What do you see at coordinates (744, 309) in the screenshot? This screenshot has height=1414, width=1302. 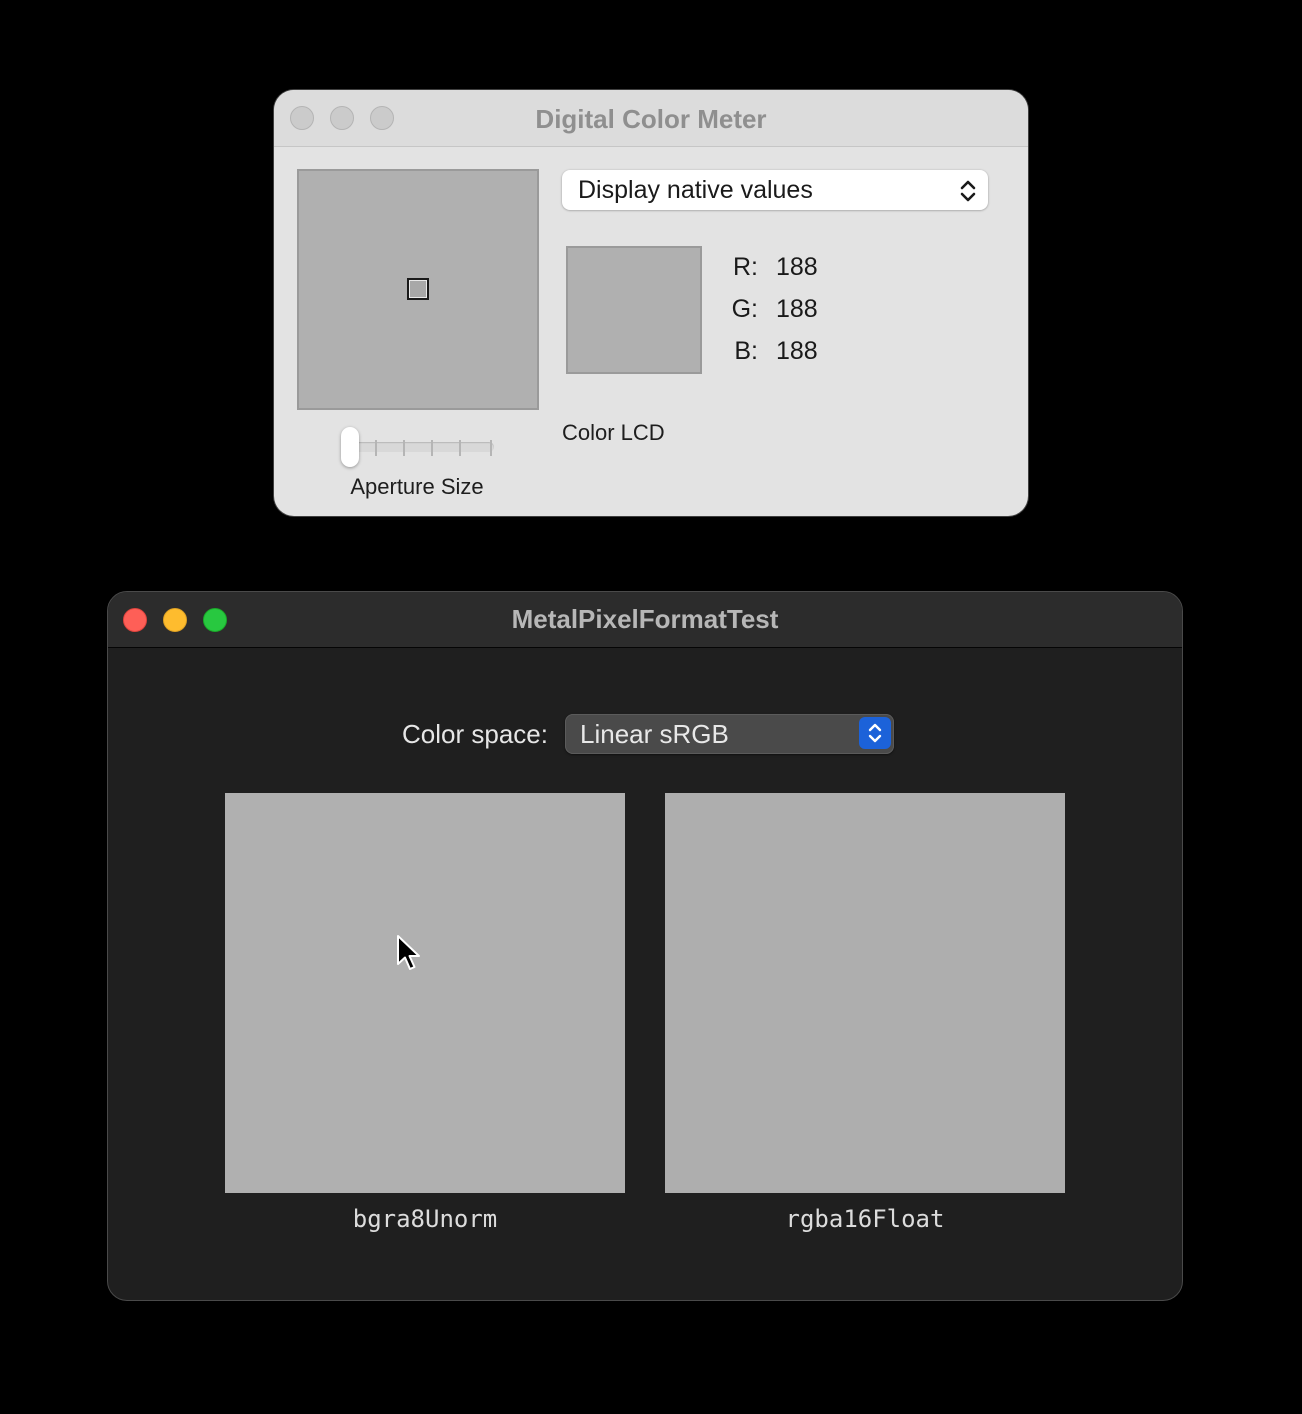 I see `green-channel-label: G:` at bounding box center [744, 309].